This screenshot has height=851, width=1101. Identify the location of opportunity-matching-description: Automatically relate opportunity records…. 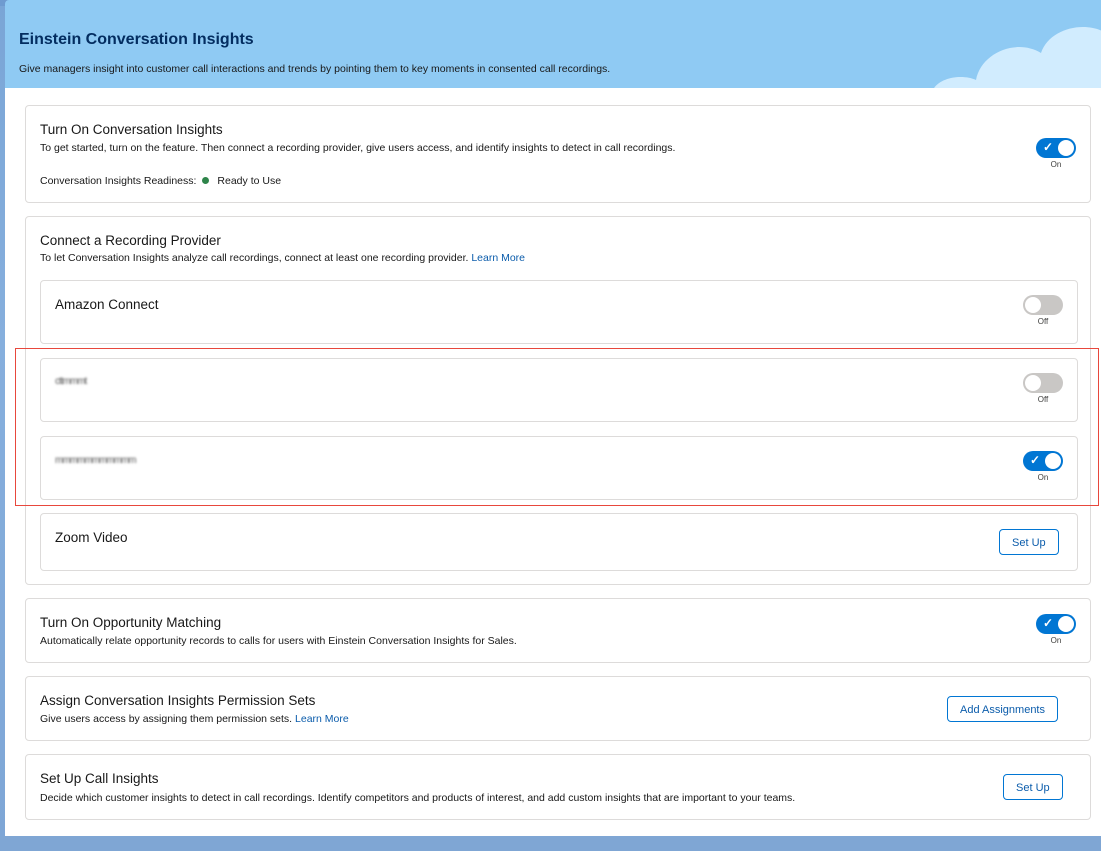
(278, 641).